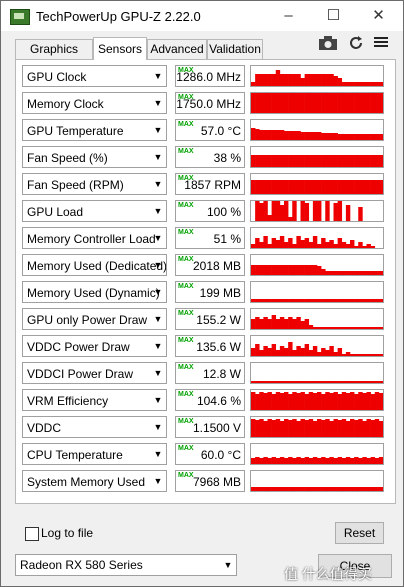 The width and height of the screenshot is (404, 587). Describe the element at coordinates (94, 292) in the screenshot. I see `sensor-name-dropdown: Memory Used (Dynamic) ▼` at that location.